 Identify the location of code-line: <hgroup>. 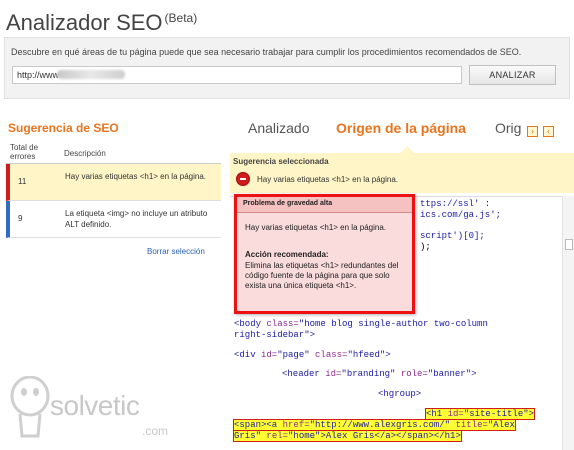
(400, 394).